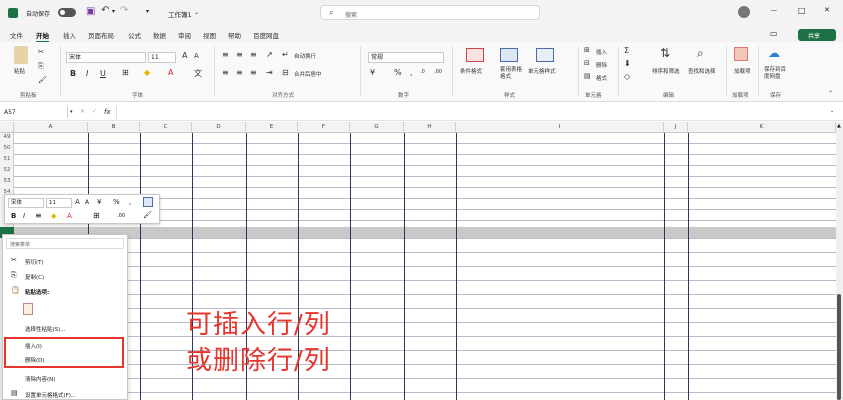 This screenshot has width=843, height=400. Describe the element at coordinates (827, 10) in the screenshot. I see `close-button: ✕` at that location.